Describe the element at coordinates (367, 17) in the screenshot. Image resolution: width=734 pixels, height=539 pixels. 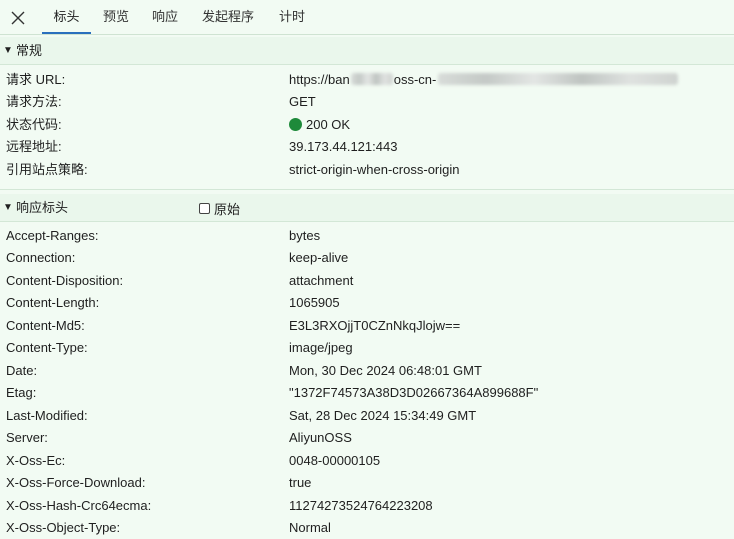
I see `devtools-tab-bar: 标头 预览 响应 发起程序 计时` at that location.